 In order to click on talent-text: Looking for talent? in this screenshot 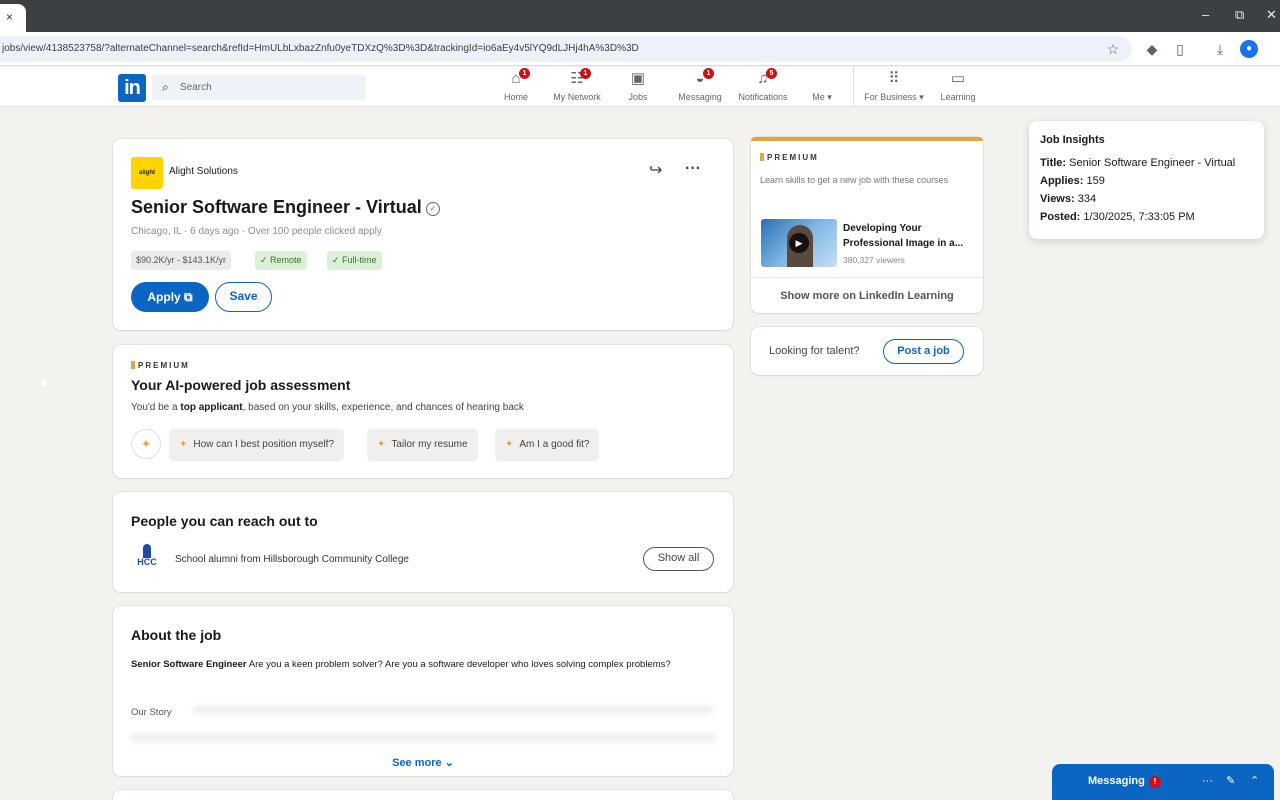, I will do `click(814, 351)`.